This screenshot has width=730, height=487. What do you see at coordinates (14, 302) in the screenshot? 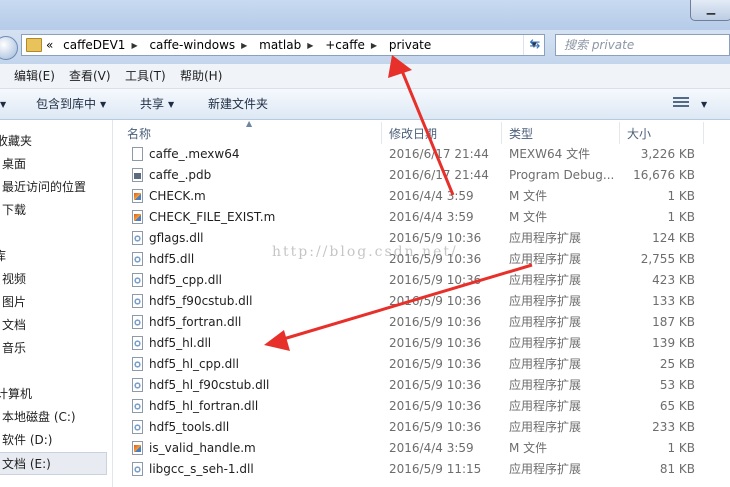
I see `nav-pictures: 图片` at bounding box center [14, 302].